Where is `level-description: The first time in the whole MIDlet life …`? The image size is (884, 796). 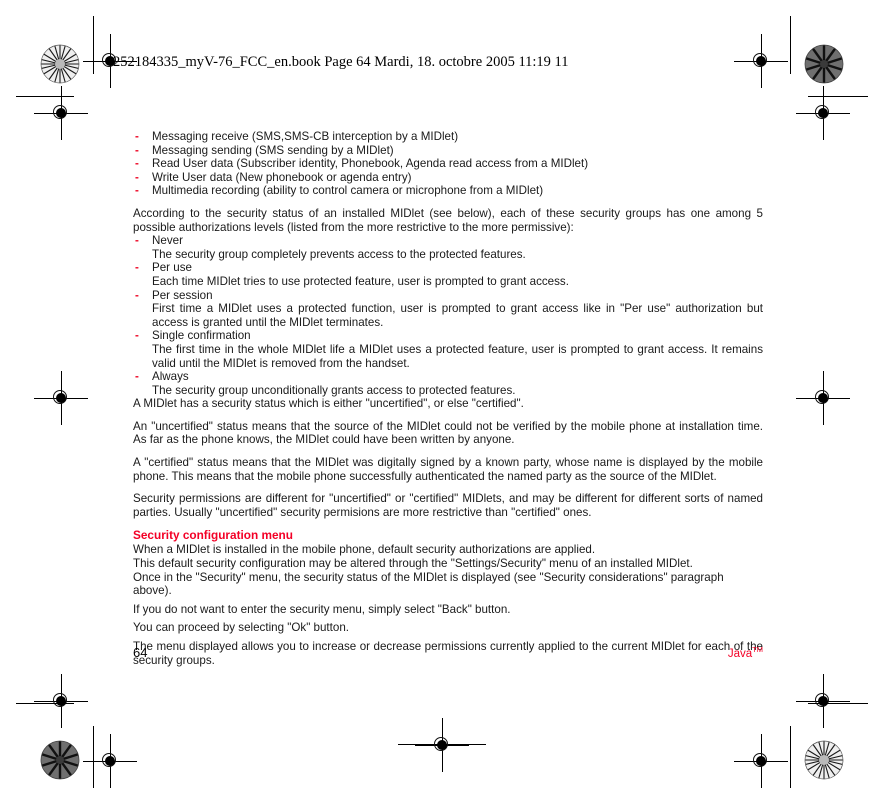
level-description: The first time in the whole MIDlet life … is located at coordinates (457, 356).